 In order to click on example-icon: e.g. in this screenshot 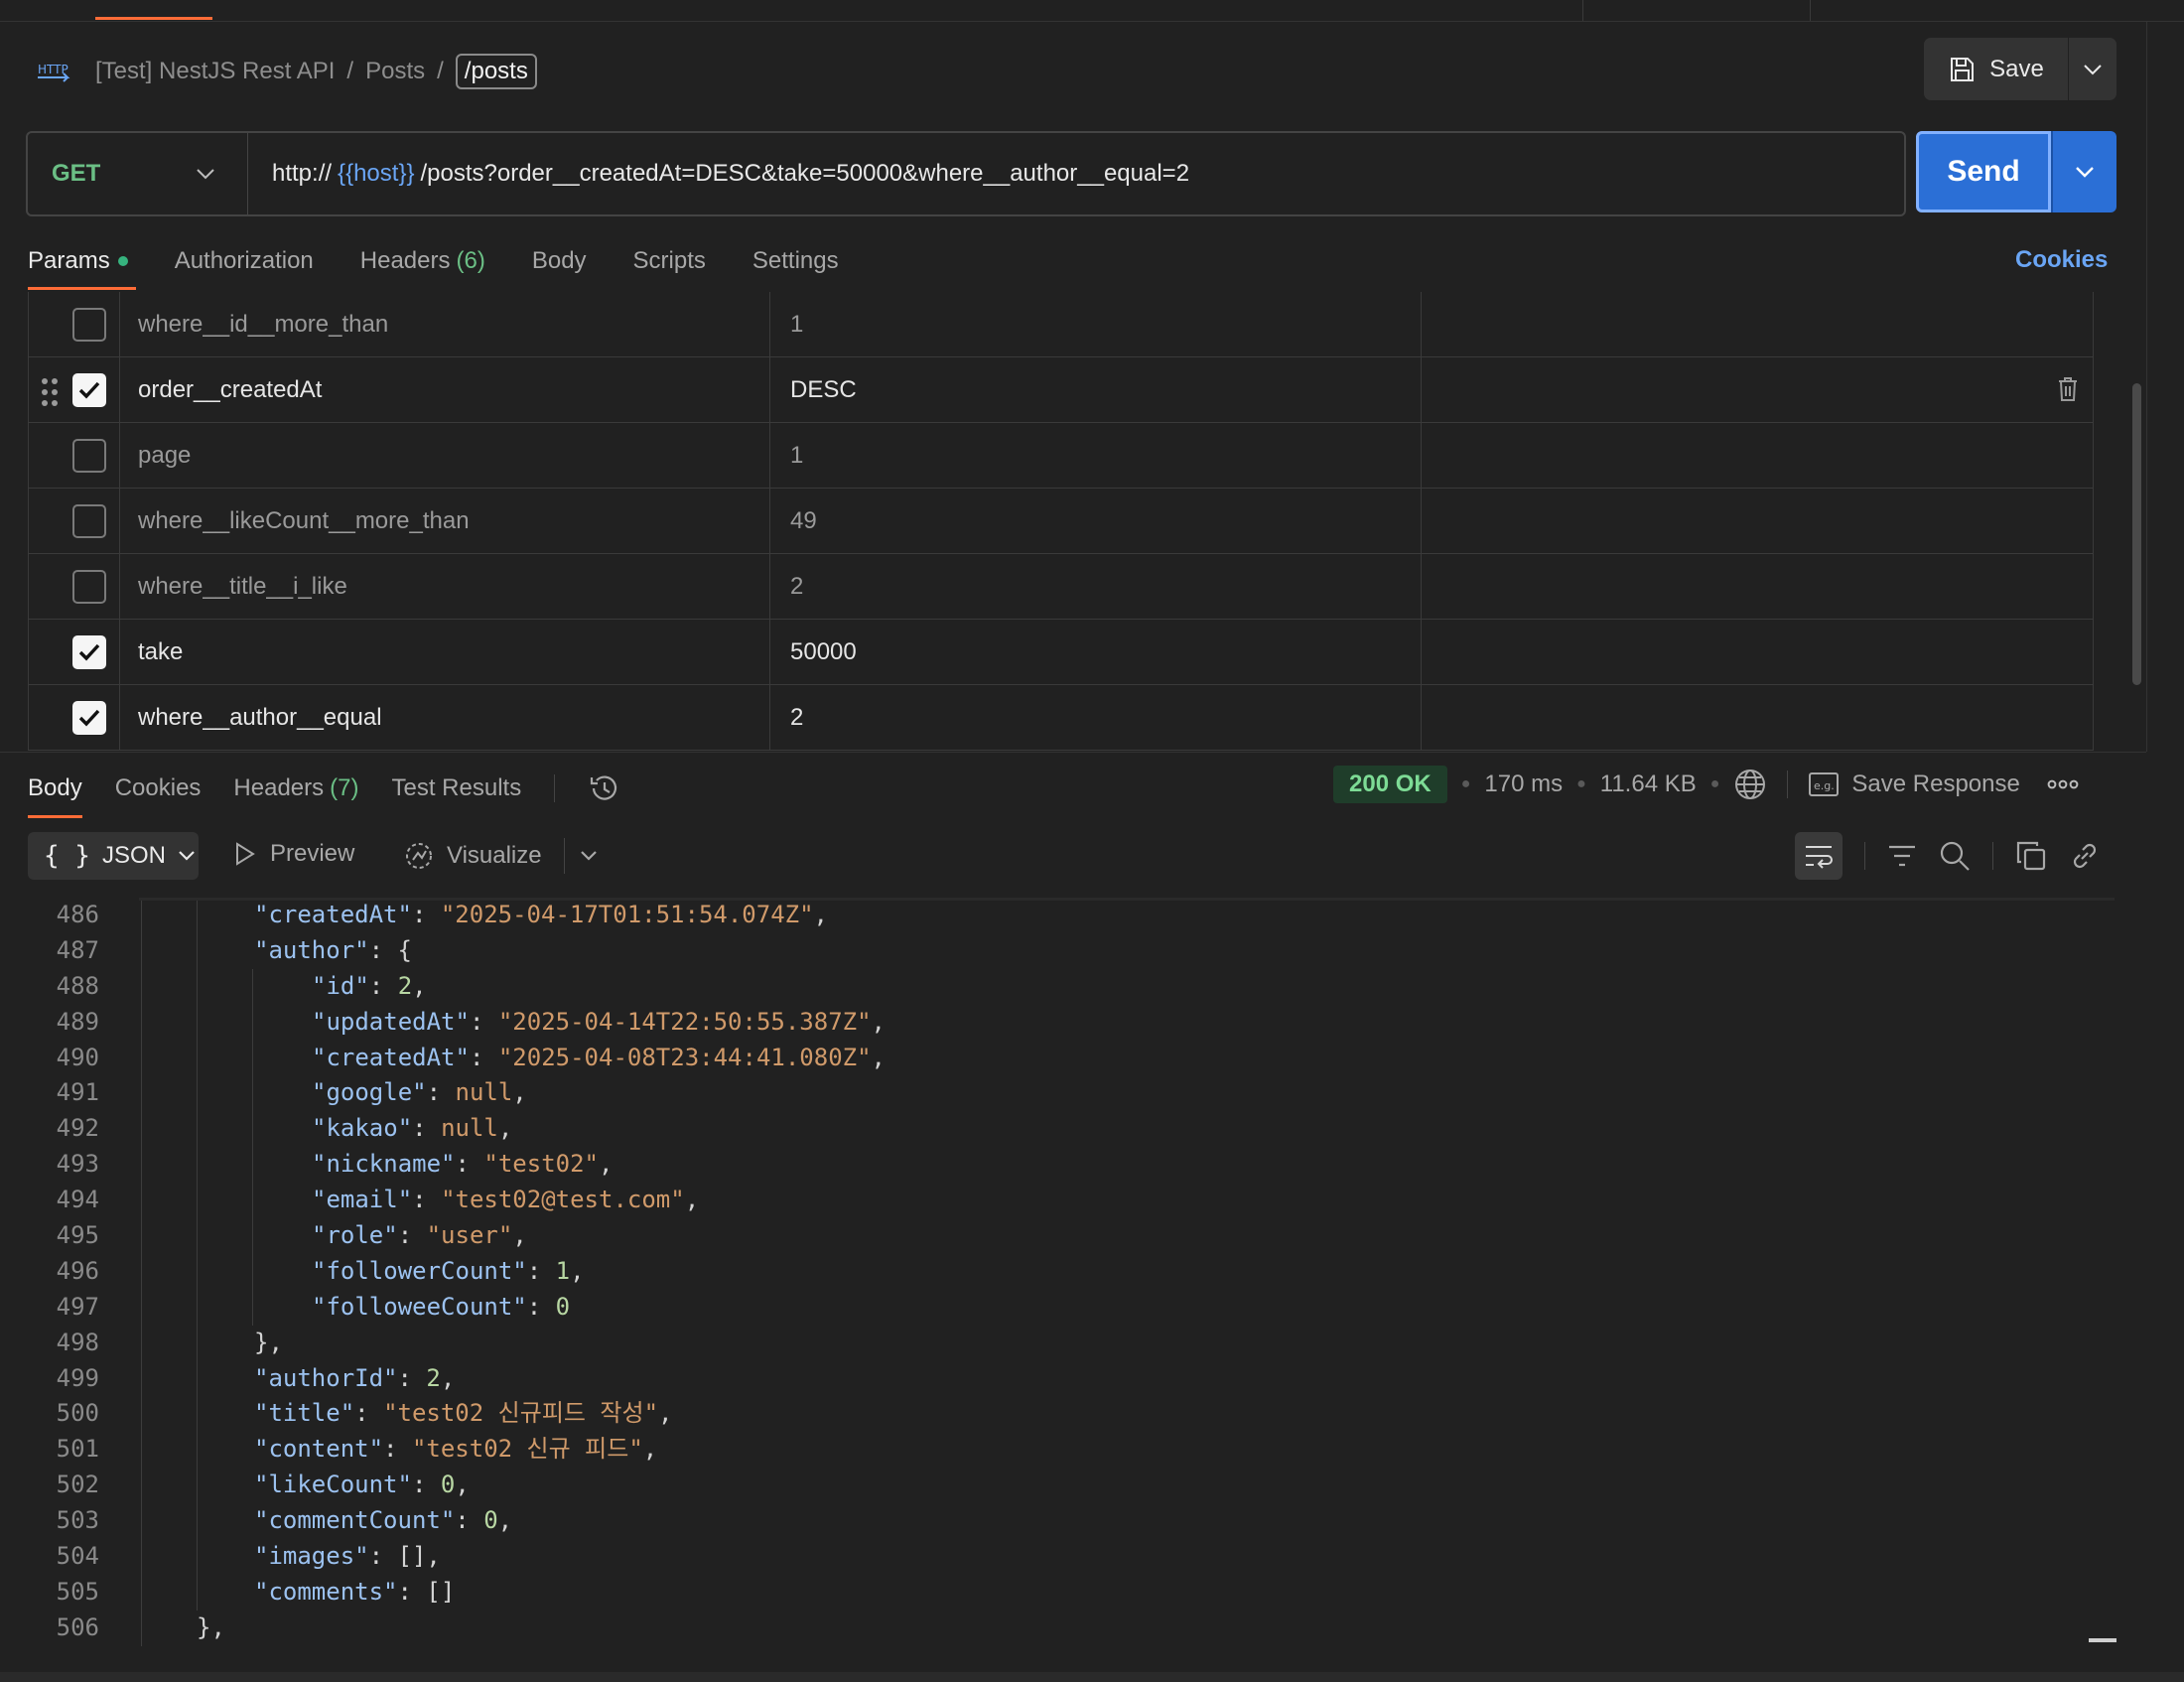, I will do `click(1824, 784)`.